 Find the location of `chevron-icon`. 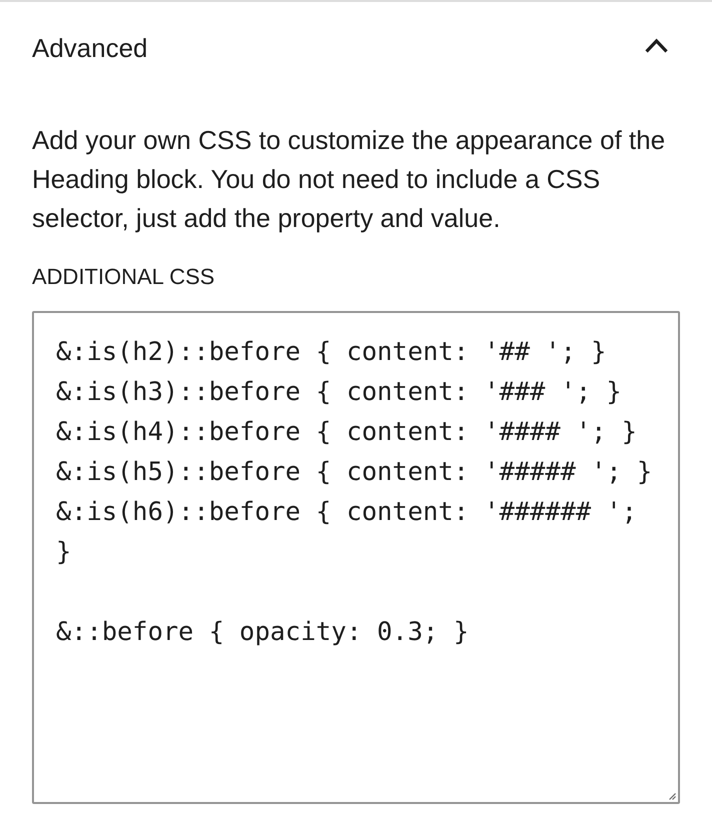

chevron-icon is located at coordinates (656, 45).